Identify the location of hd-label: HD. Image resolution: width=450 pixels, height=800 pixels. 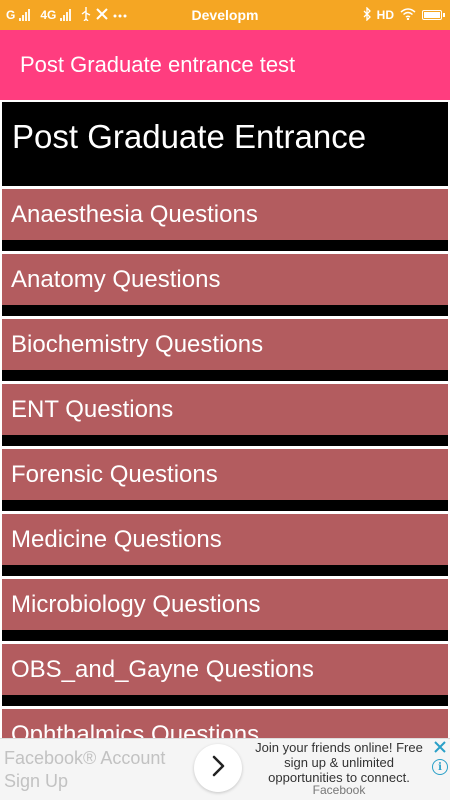
(385, 15).